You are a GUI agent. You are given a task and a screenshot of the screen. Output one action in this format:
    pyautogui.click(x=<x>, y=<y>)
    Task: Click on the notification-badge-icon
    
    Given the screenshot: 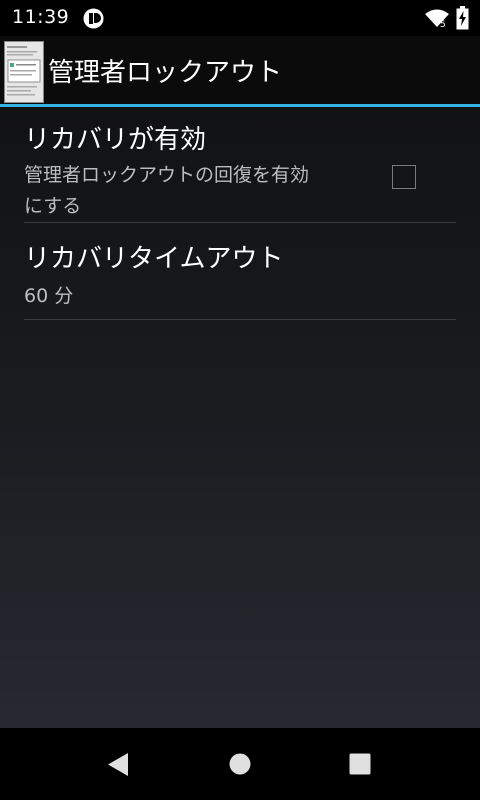 What is the action you would take?
    pyautogui.click(x=93, y=18)
    